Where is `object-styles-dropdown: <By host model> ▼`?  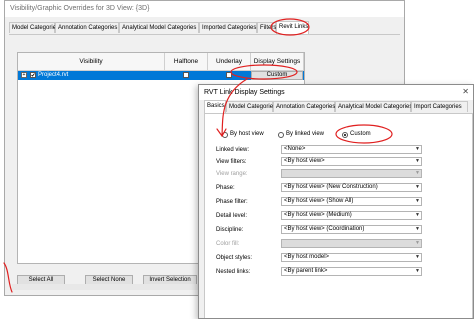
object-styles-dropdown: <By host model> ▼ is located at coordinates (351, 257).